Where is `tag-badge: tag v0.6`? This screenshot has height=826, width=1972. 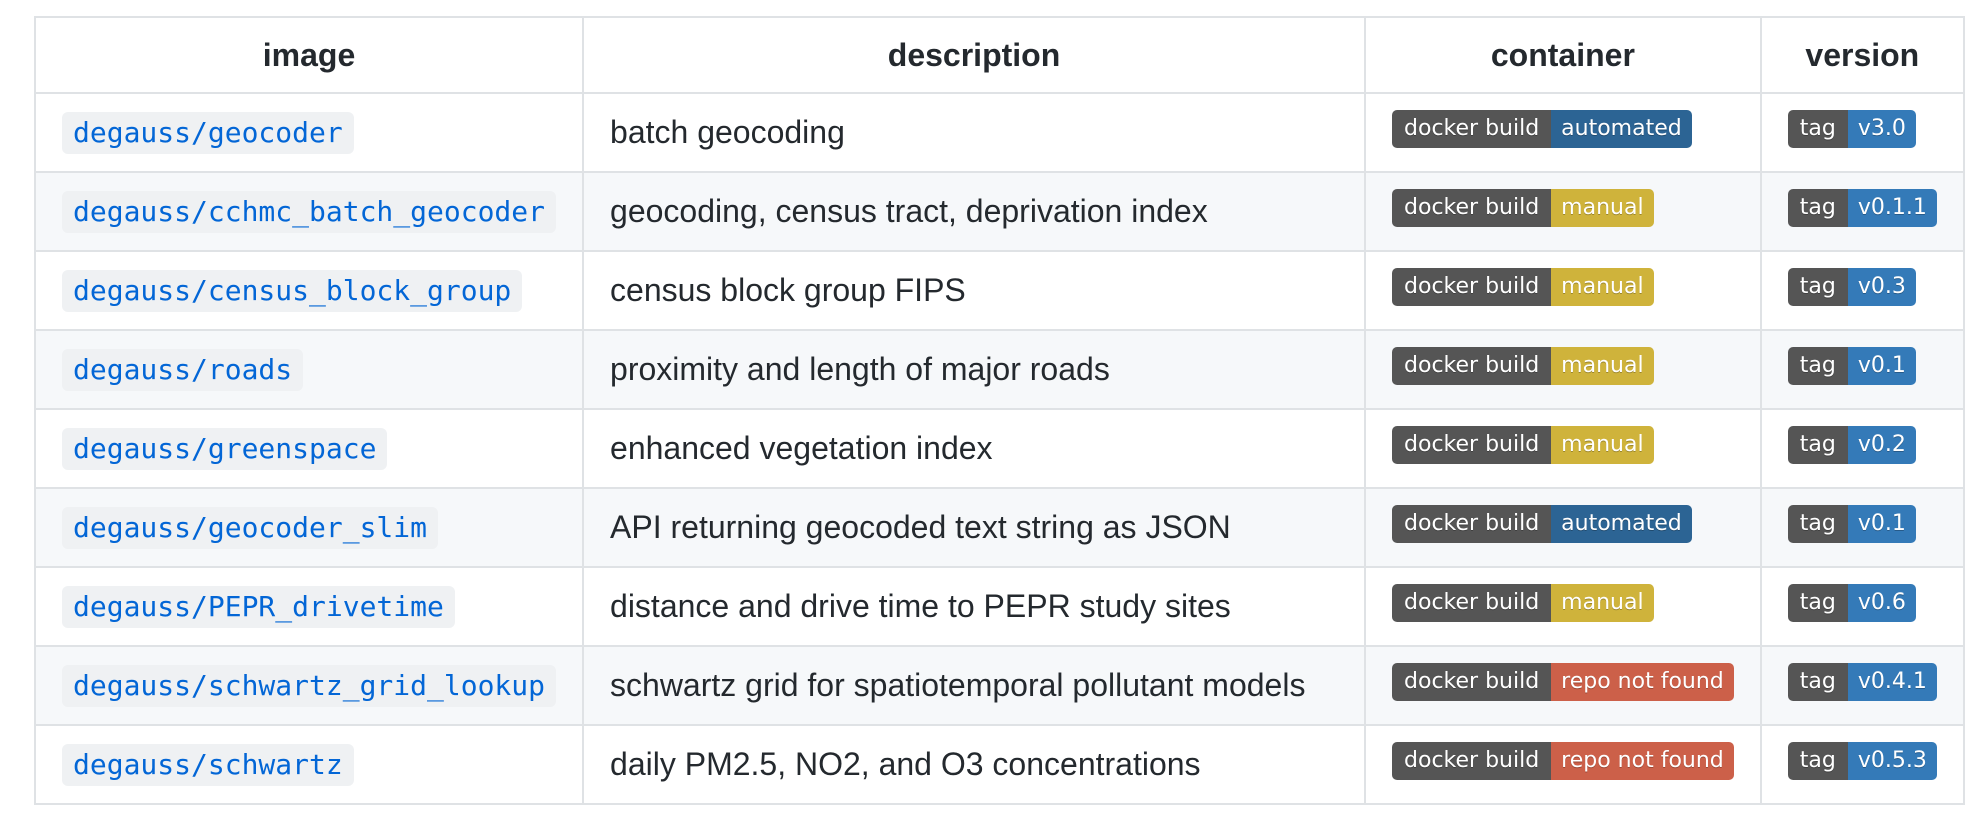
tag-badge: tag v0.6 is located at coordinates (1851, 603).